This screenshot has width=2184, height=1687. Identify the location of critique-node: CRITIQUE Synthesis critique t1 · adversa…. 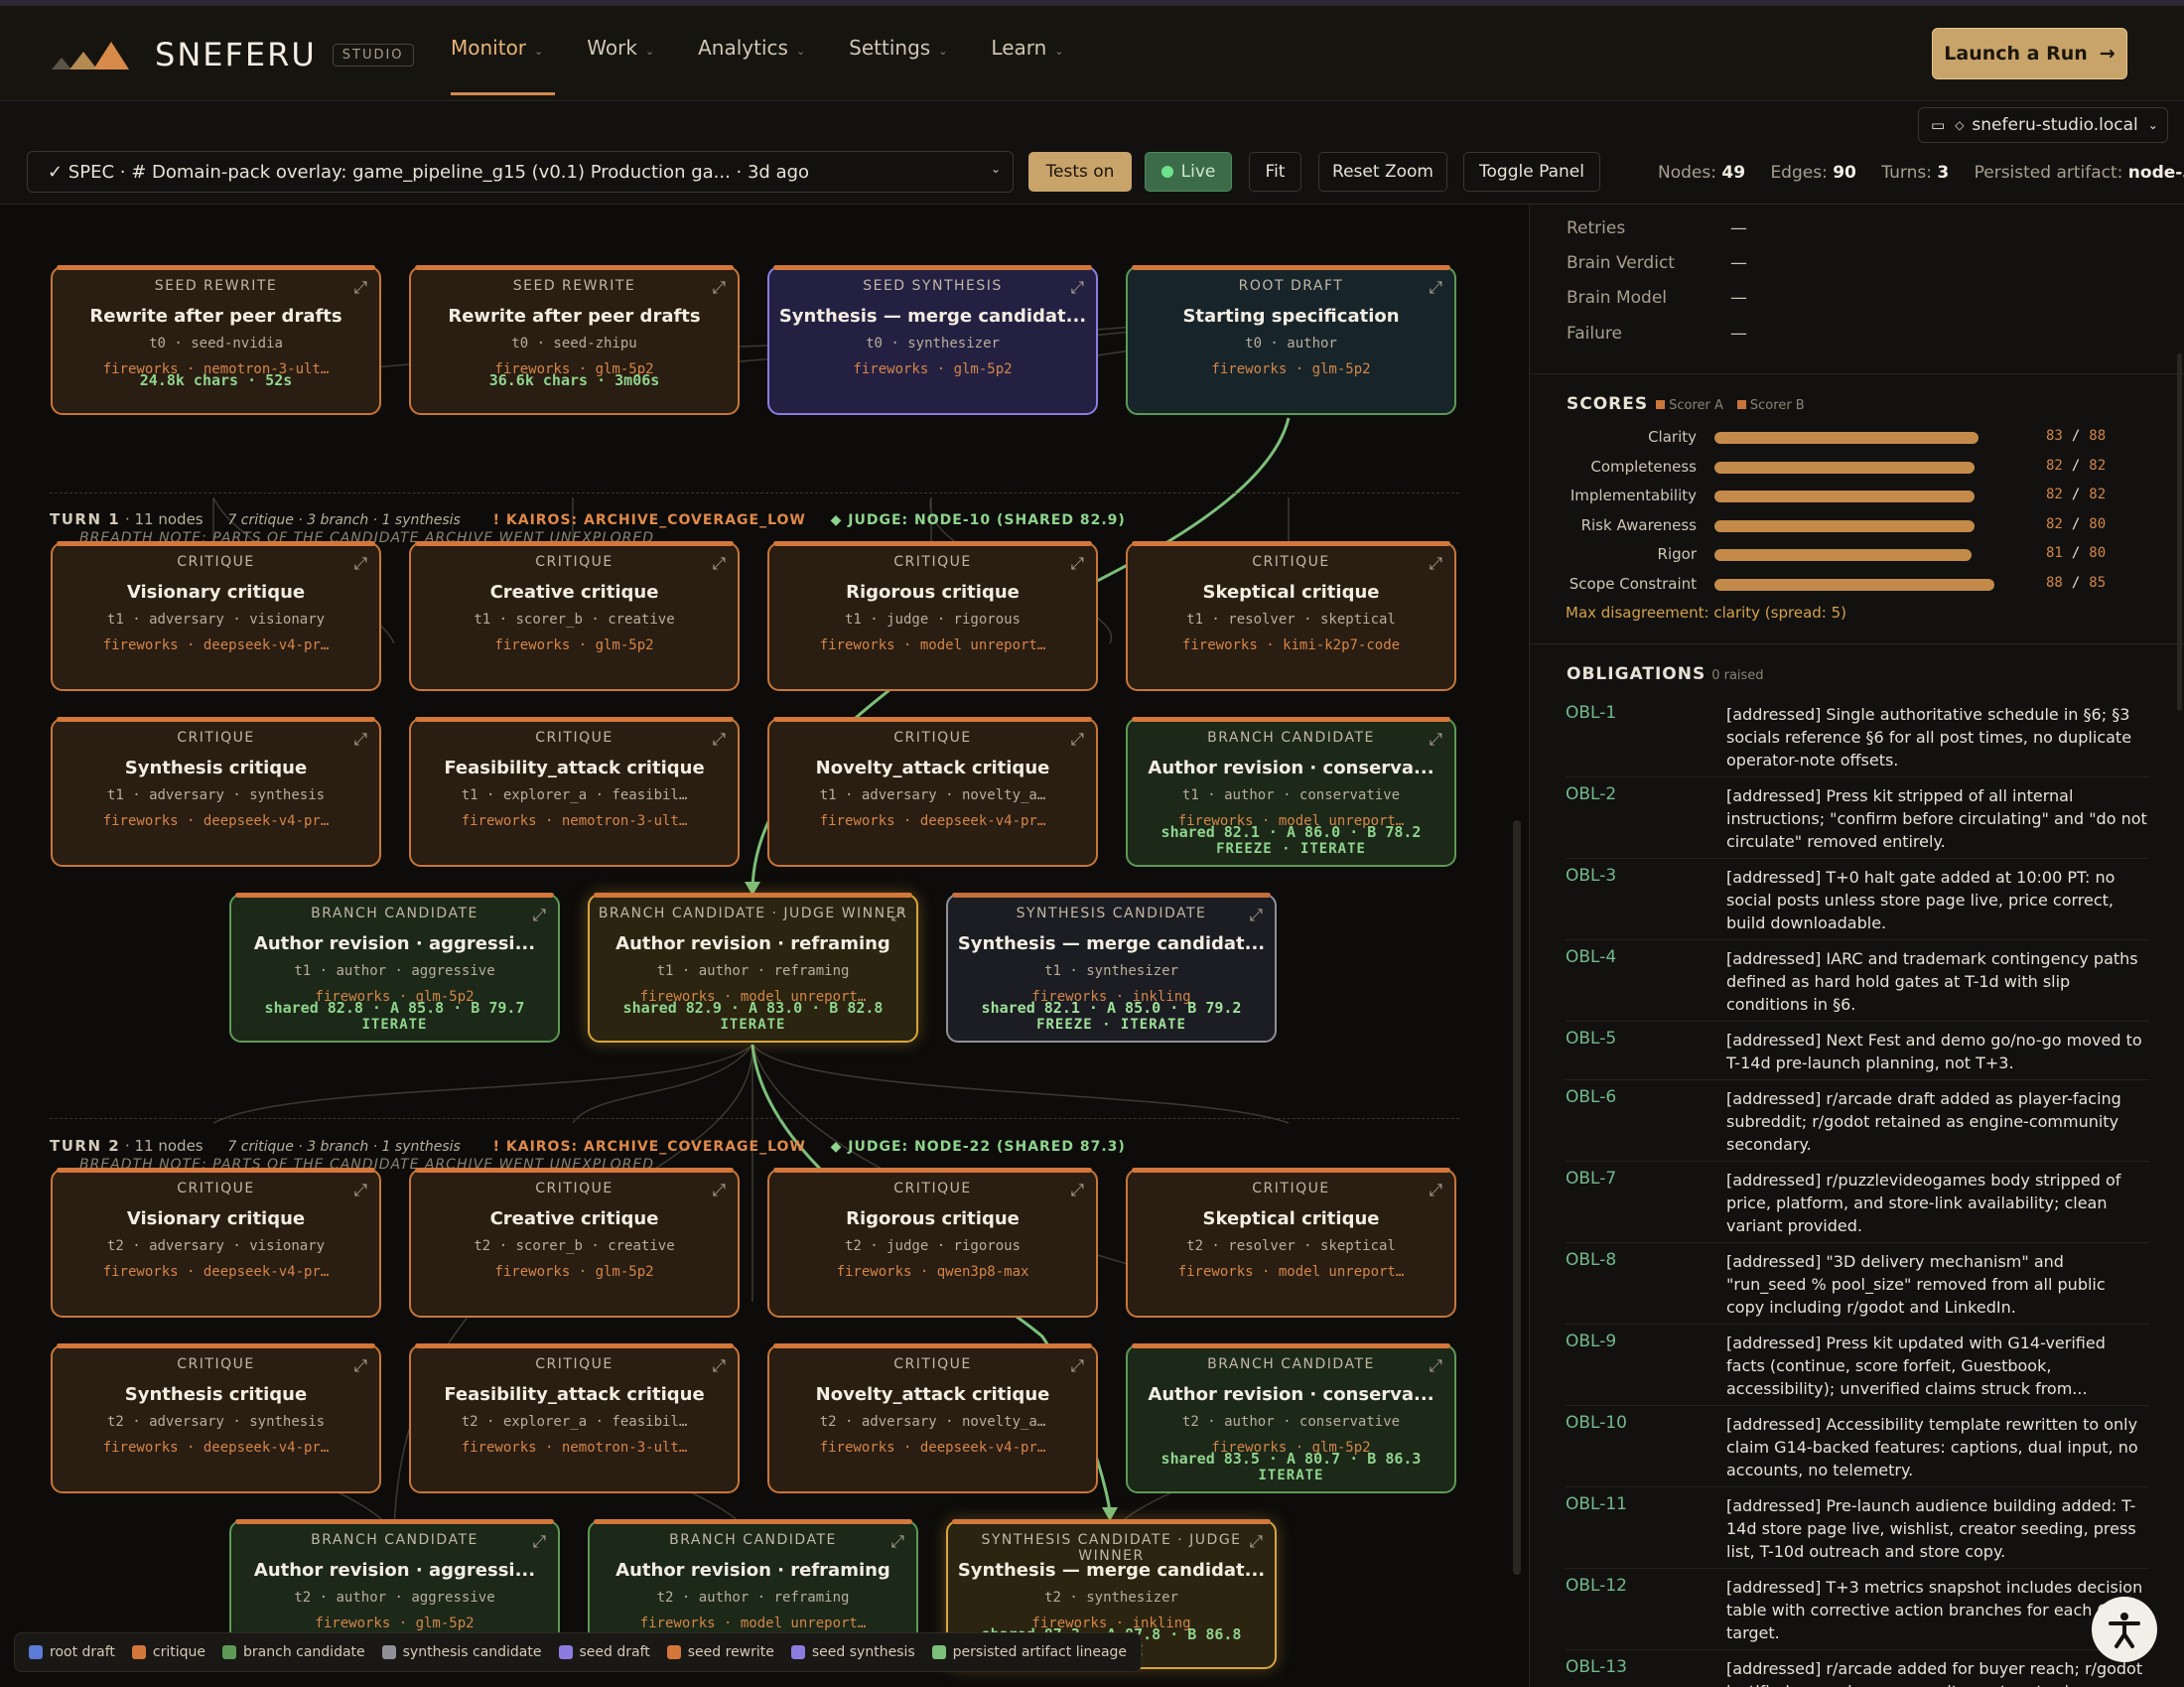
(216, 792).